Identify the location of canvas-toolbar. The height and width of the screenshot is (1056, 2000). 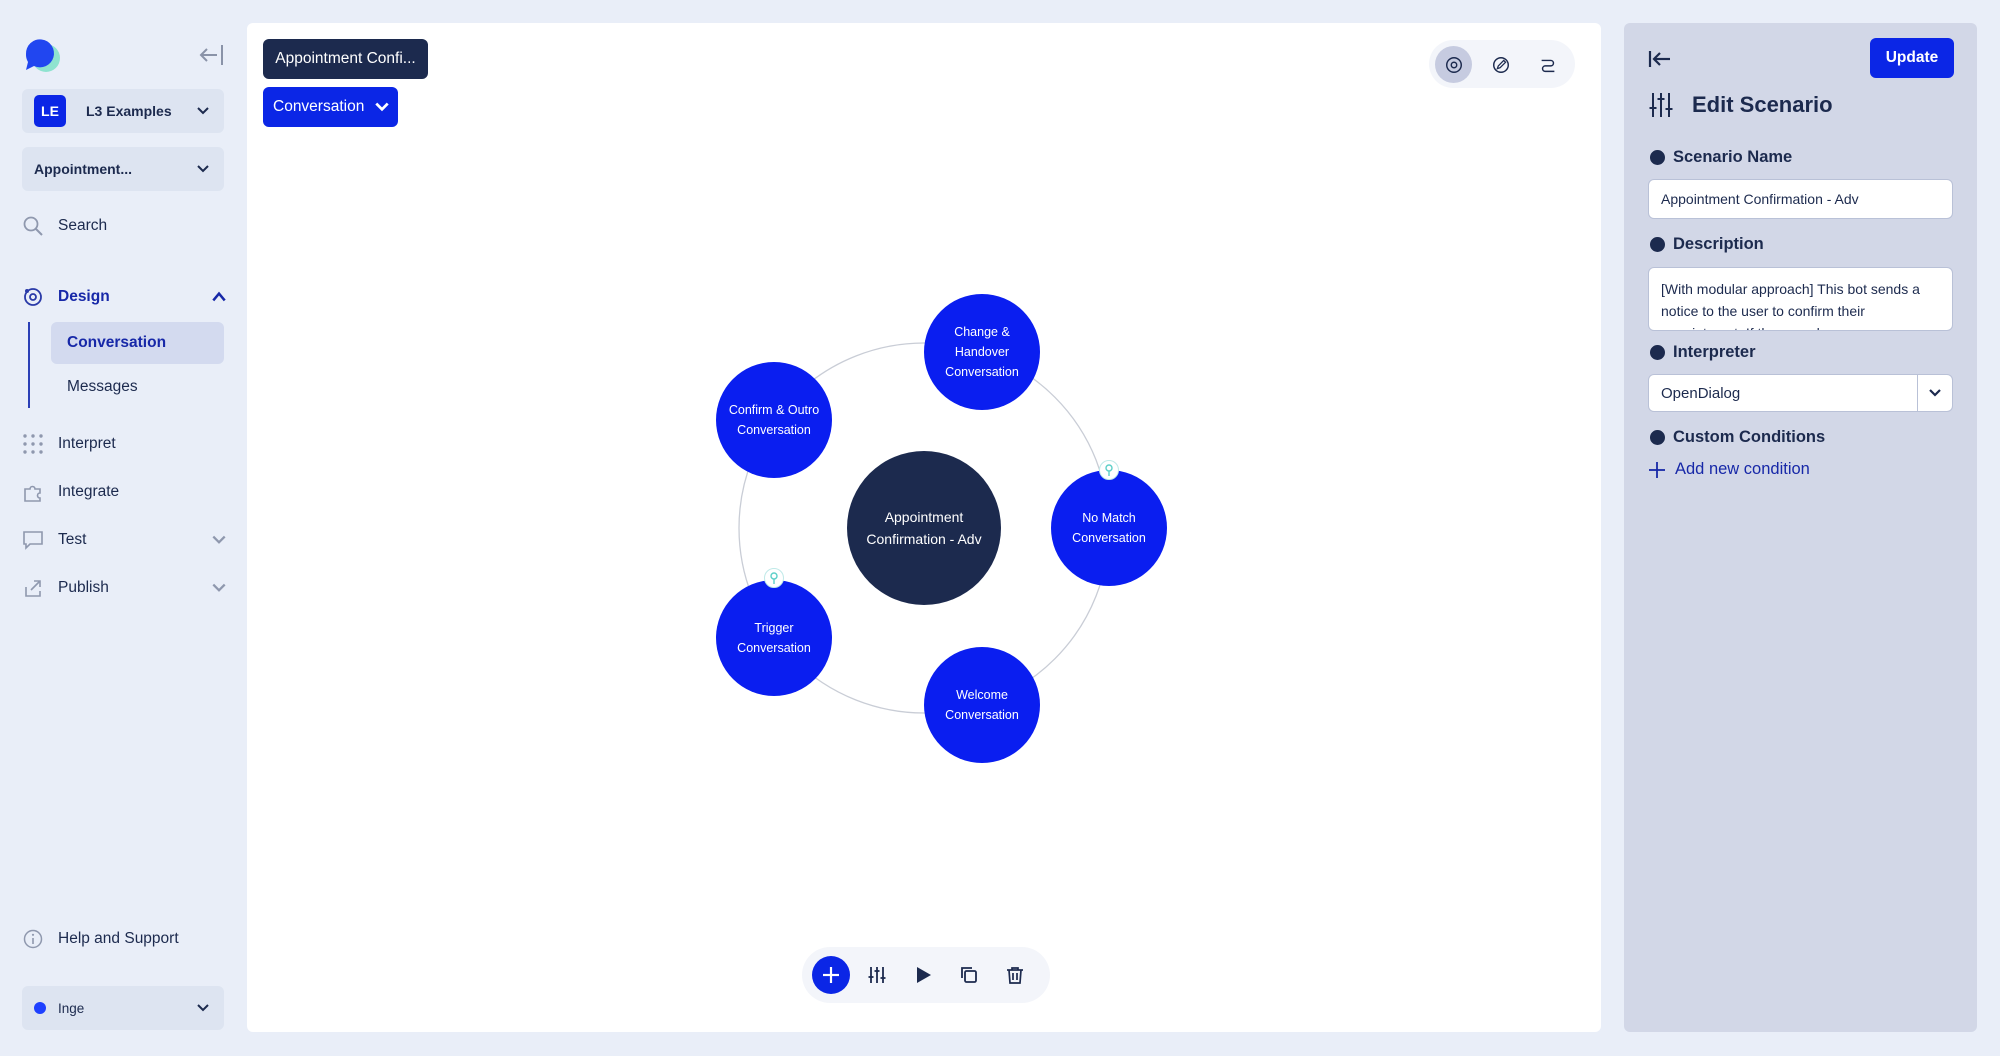
(926, 975).